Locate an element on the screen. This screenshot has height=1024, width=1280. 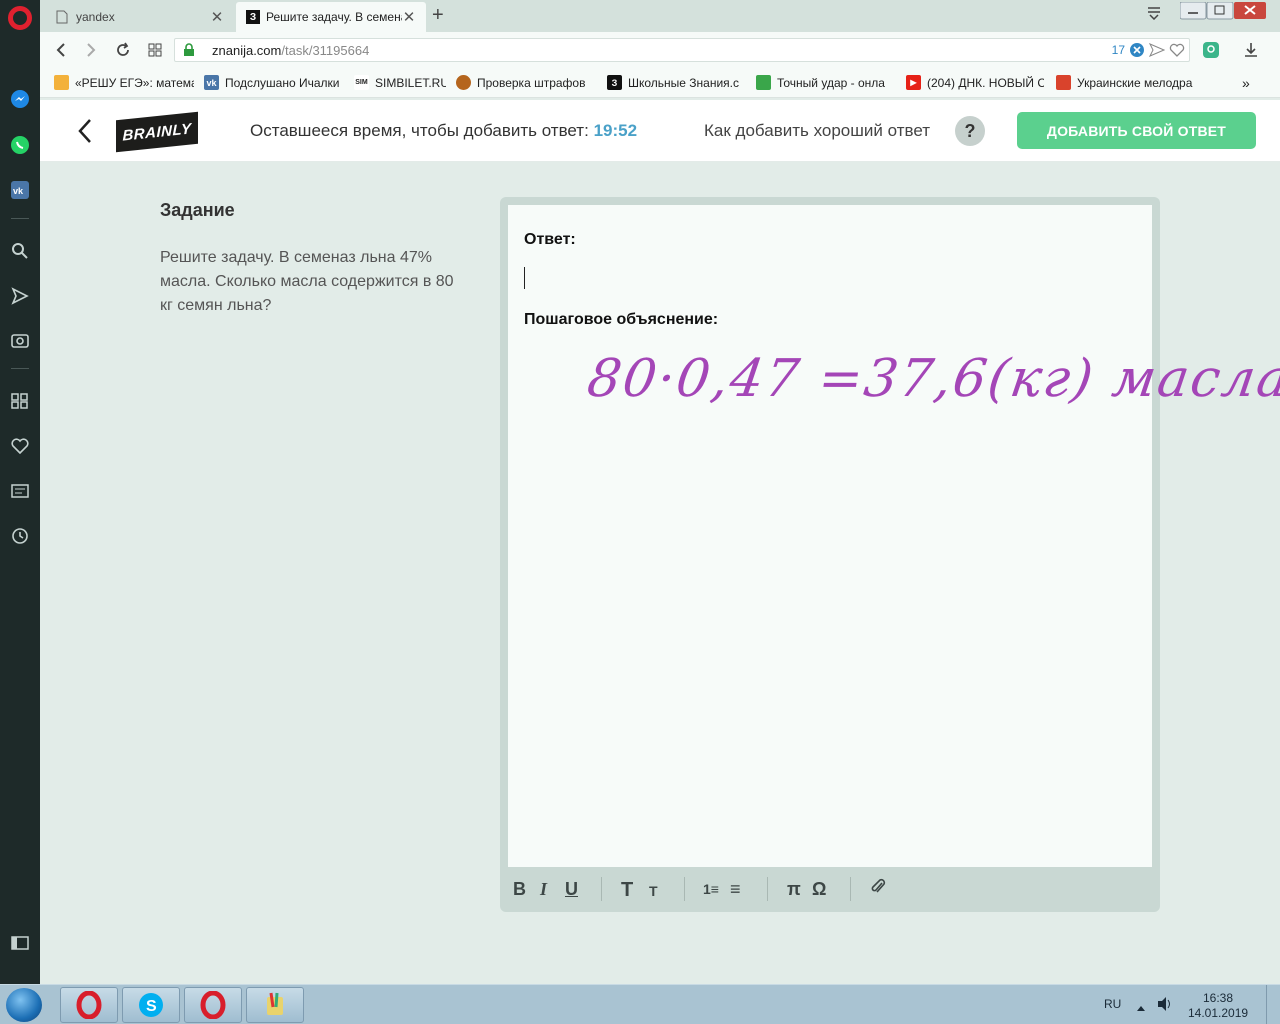
chart-icon is located at coordinates (1063, 82).